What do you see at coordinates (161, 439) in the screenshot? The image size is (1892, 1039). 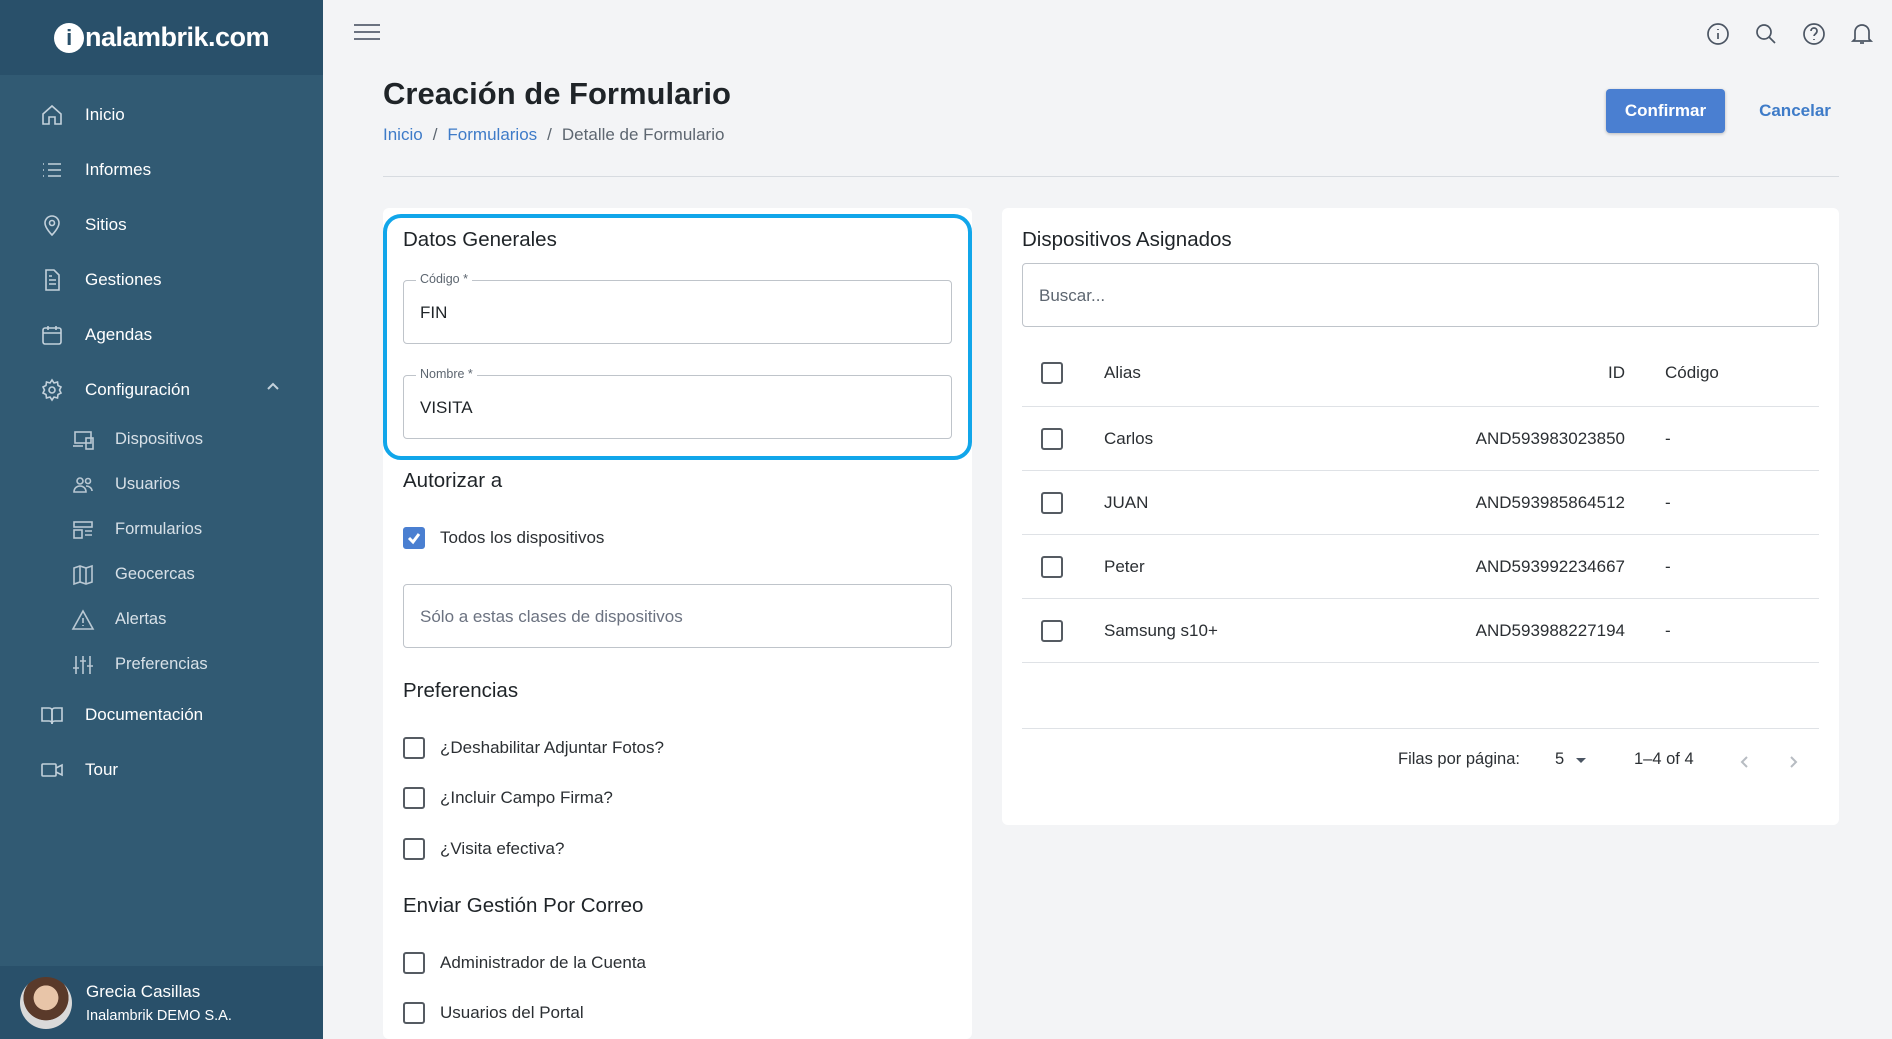 I see `sidebar-item-dispositivos: Dispositivos` at bounding box center [161, 439].